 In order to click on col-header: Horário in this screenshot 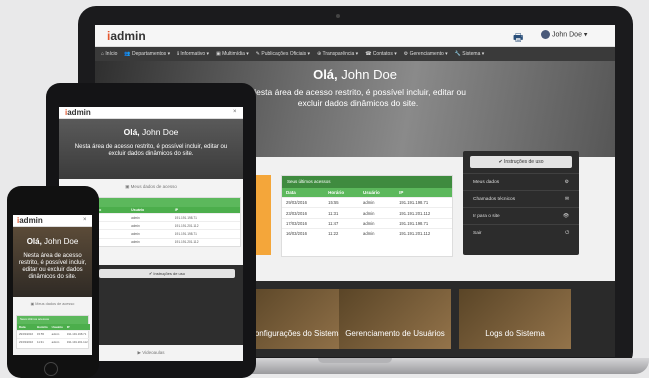, I will do `click(342, 193)`.